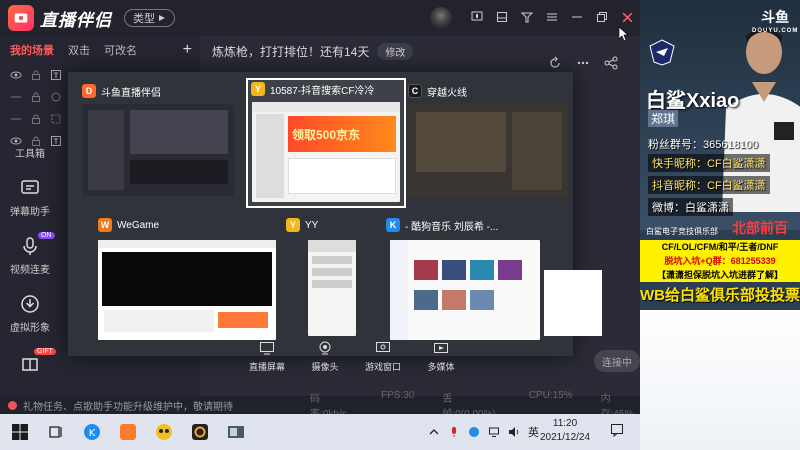  What do you see at coordinates (30, 304) in the screenshot?
I see `download-icon` at bounding box center [30, 304].